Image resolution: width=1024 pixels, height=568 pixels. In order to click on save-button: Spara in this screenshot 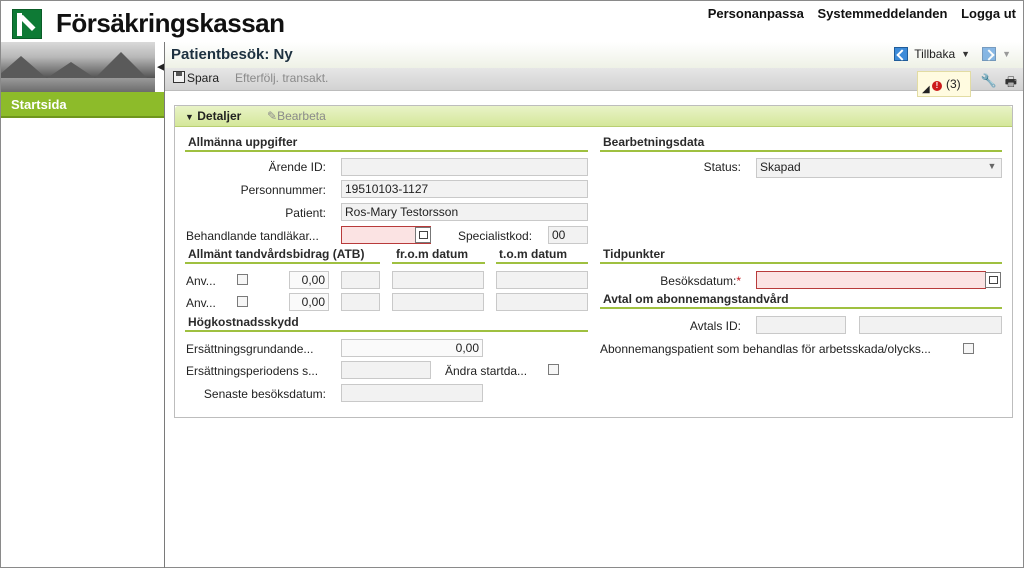, I will do `click(196, 78)`.